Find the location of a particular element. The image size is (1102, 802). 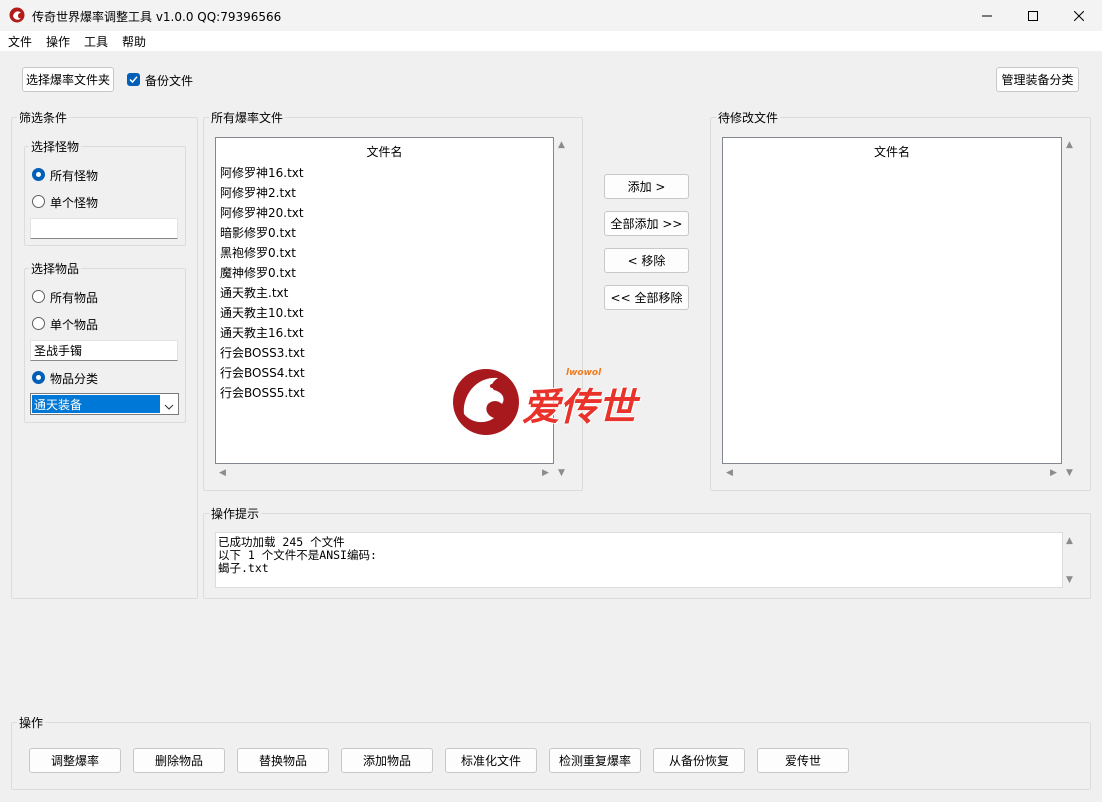

minimize-button is located at coordinates (987, 15).